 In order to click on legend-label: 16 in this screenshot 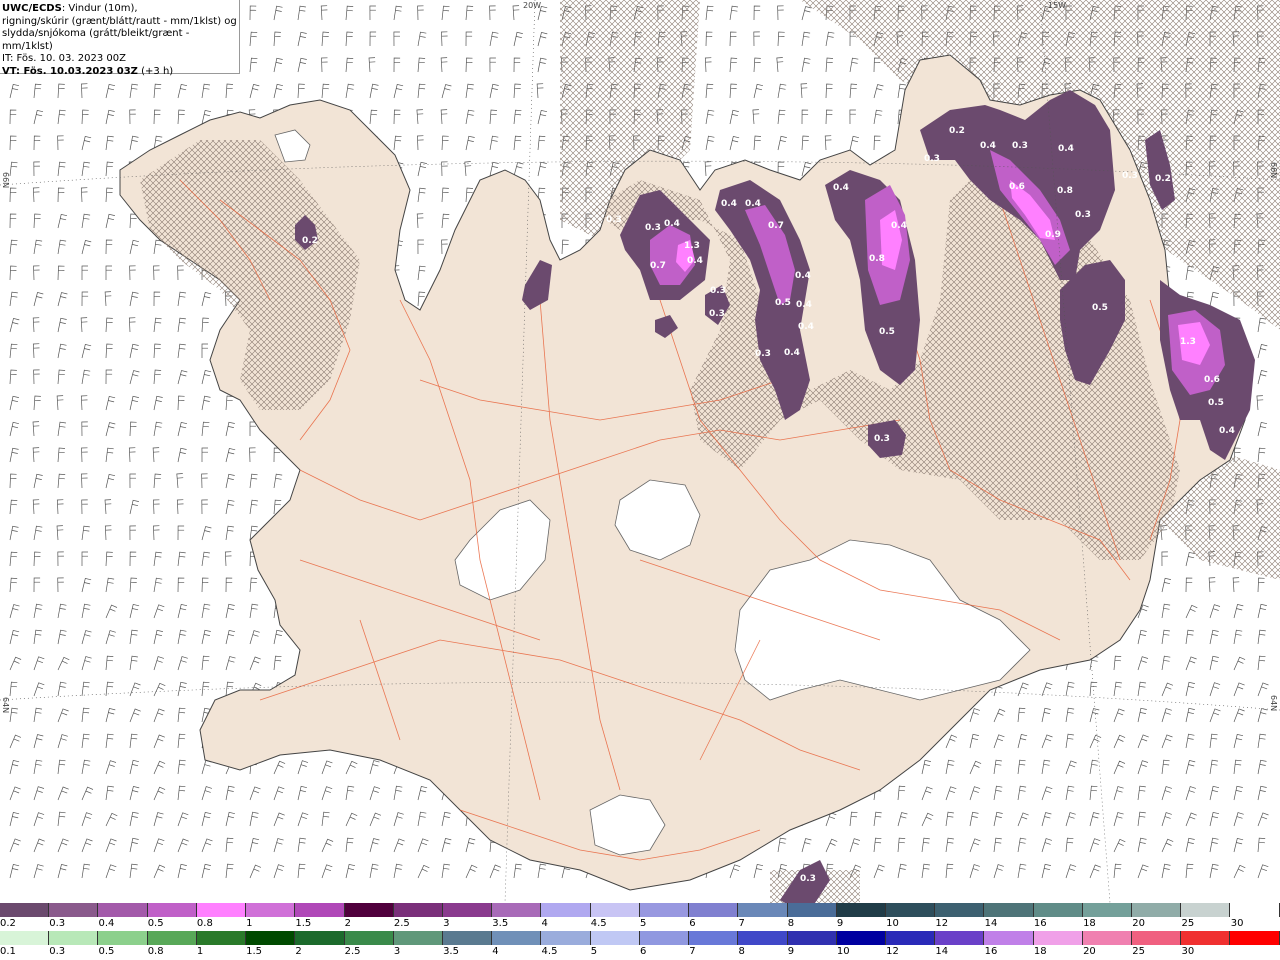, I will do `click(991, 951)`.